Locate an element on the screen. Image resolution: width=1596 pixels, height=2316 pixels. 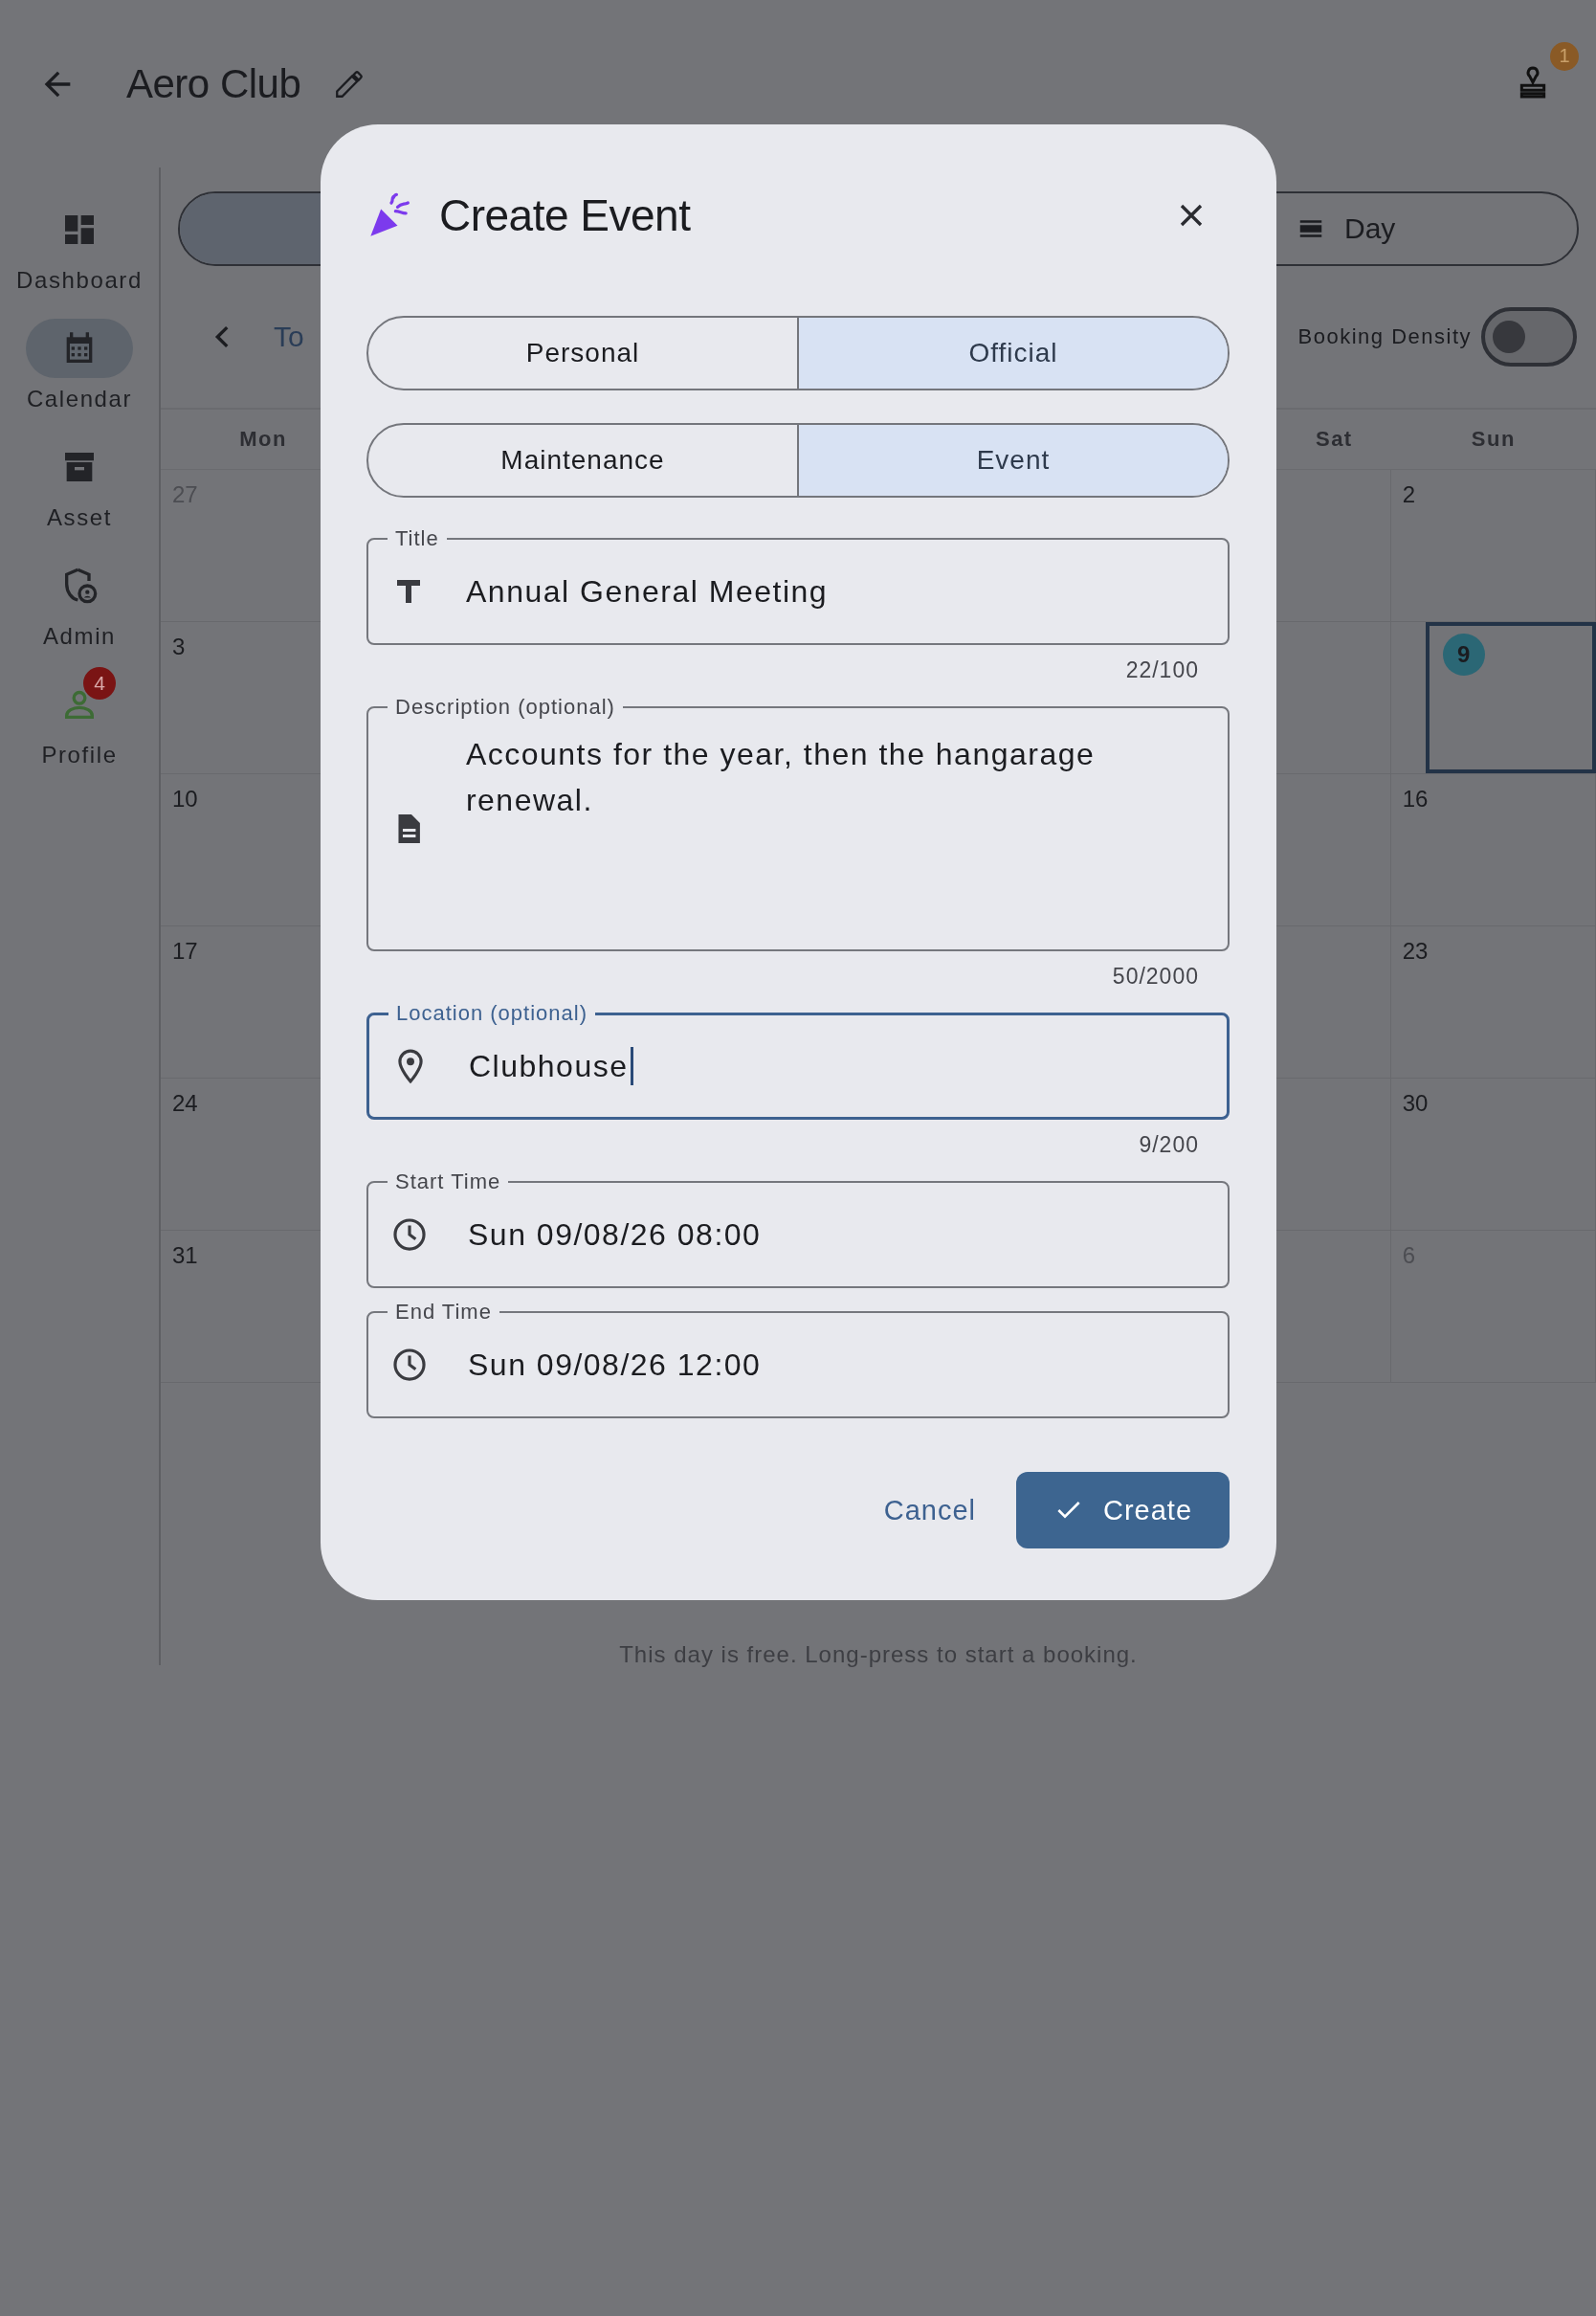
character-counter: 50/2000 is located at coordinates (1156, 977).